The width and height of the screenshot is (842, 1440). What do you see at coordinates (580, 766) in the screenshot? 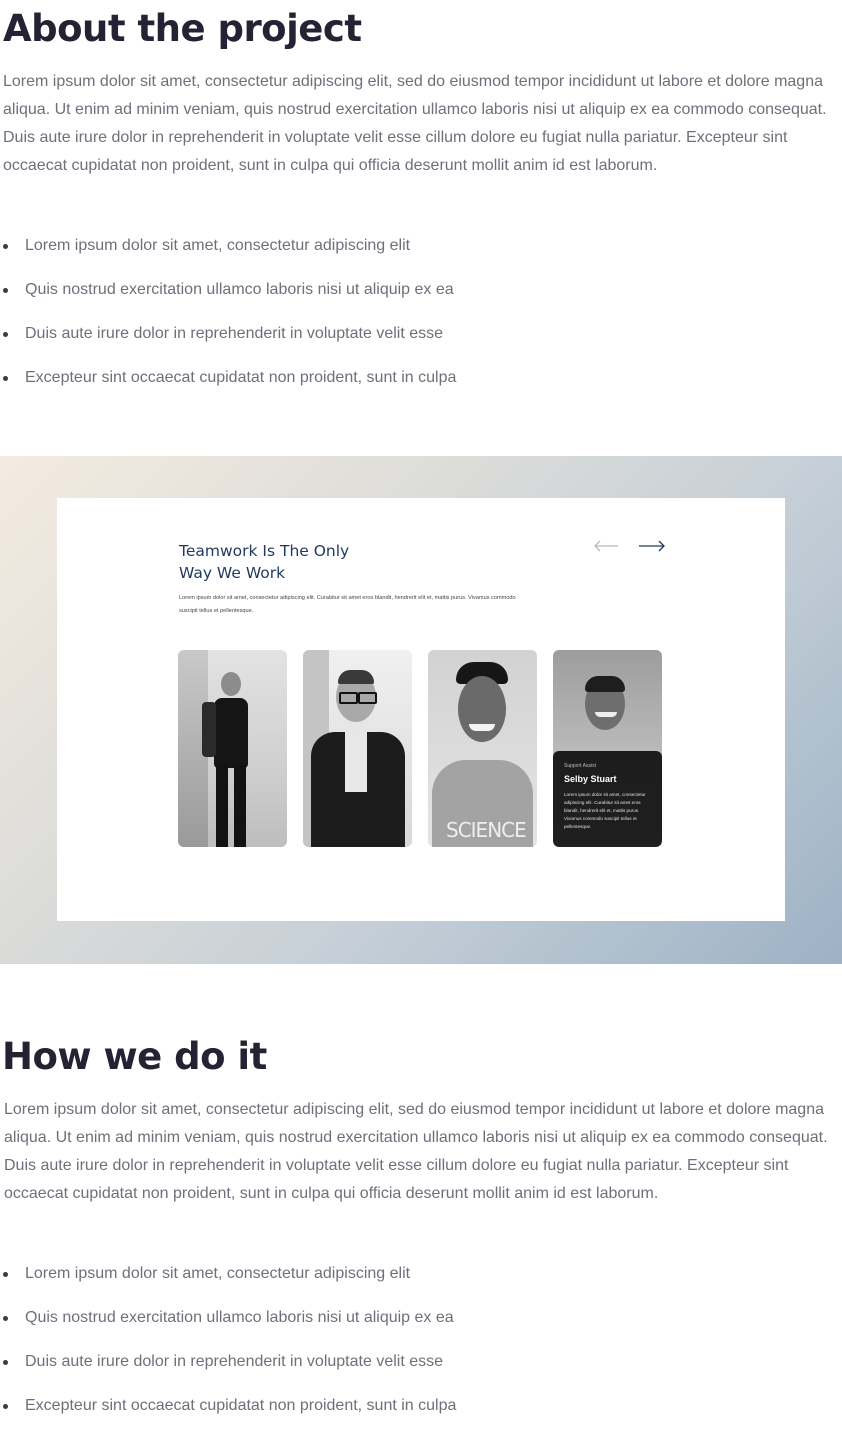
I see `featured-member-role: Support Assist` at bounding box center [580, 766].